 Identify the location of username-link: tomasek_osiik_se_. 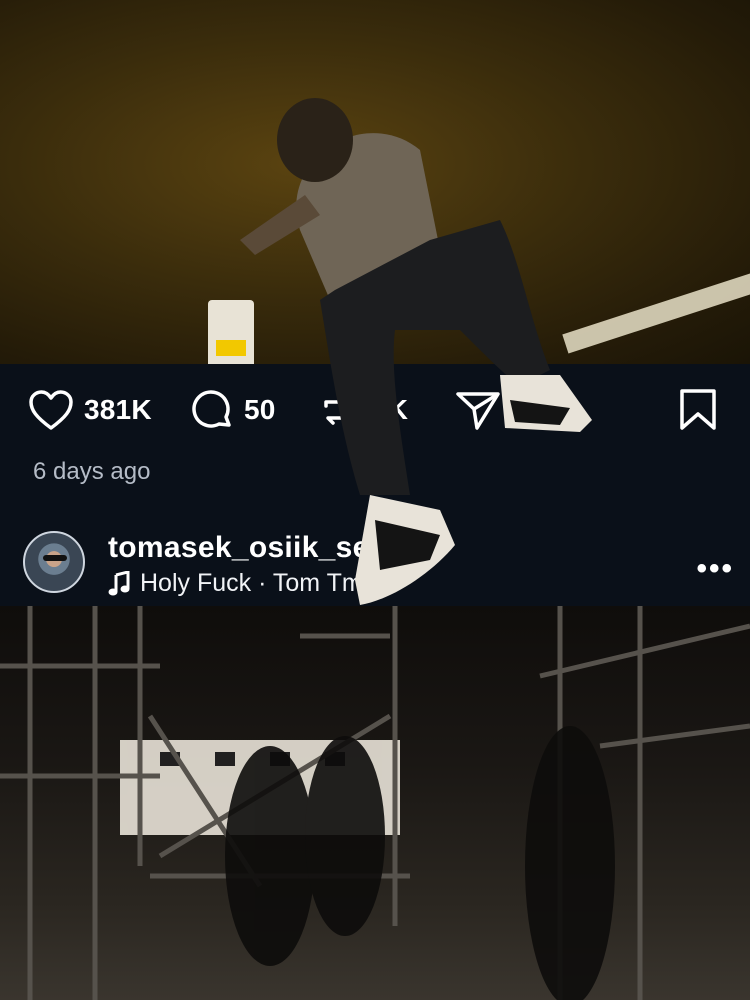
(247, 548).